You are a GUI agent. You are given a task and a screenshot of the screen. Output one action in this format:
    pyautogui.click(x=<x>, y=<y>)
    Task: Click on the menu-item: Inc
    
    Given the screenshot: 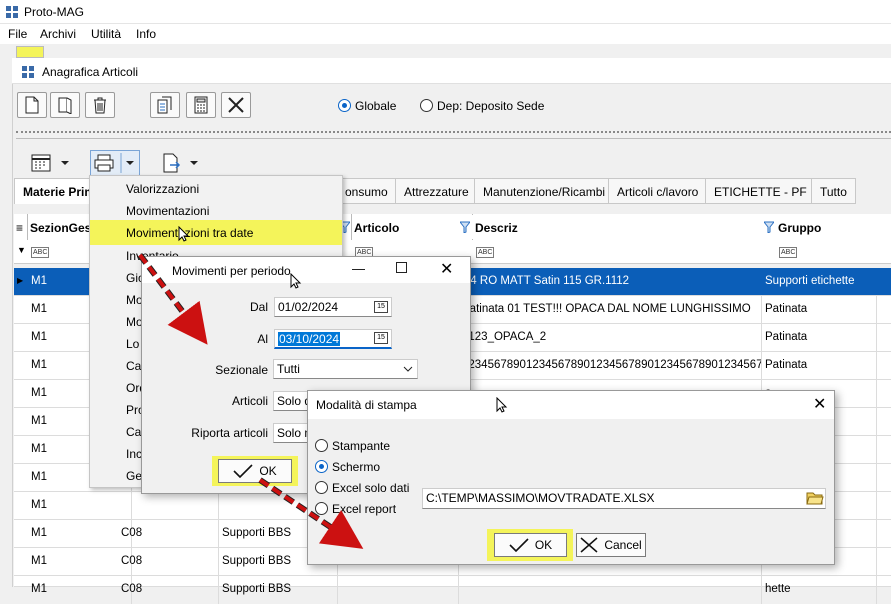 What is the action you would take?
    pyautogui.click(x=134, y=454)
    